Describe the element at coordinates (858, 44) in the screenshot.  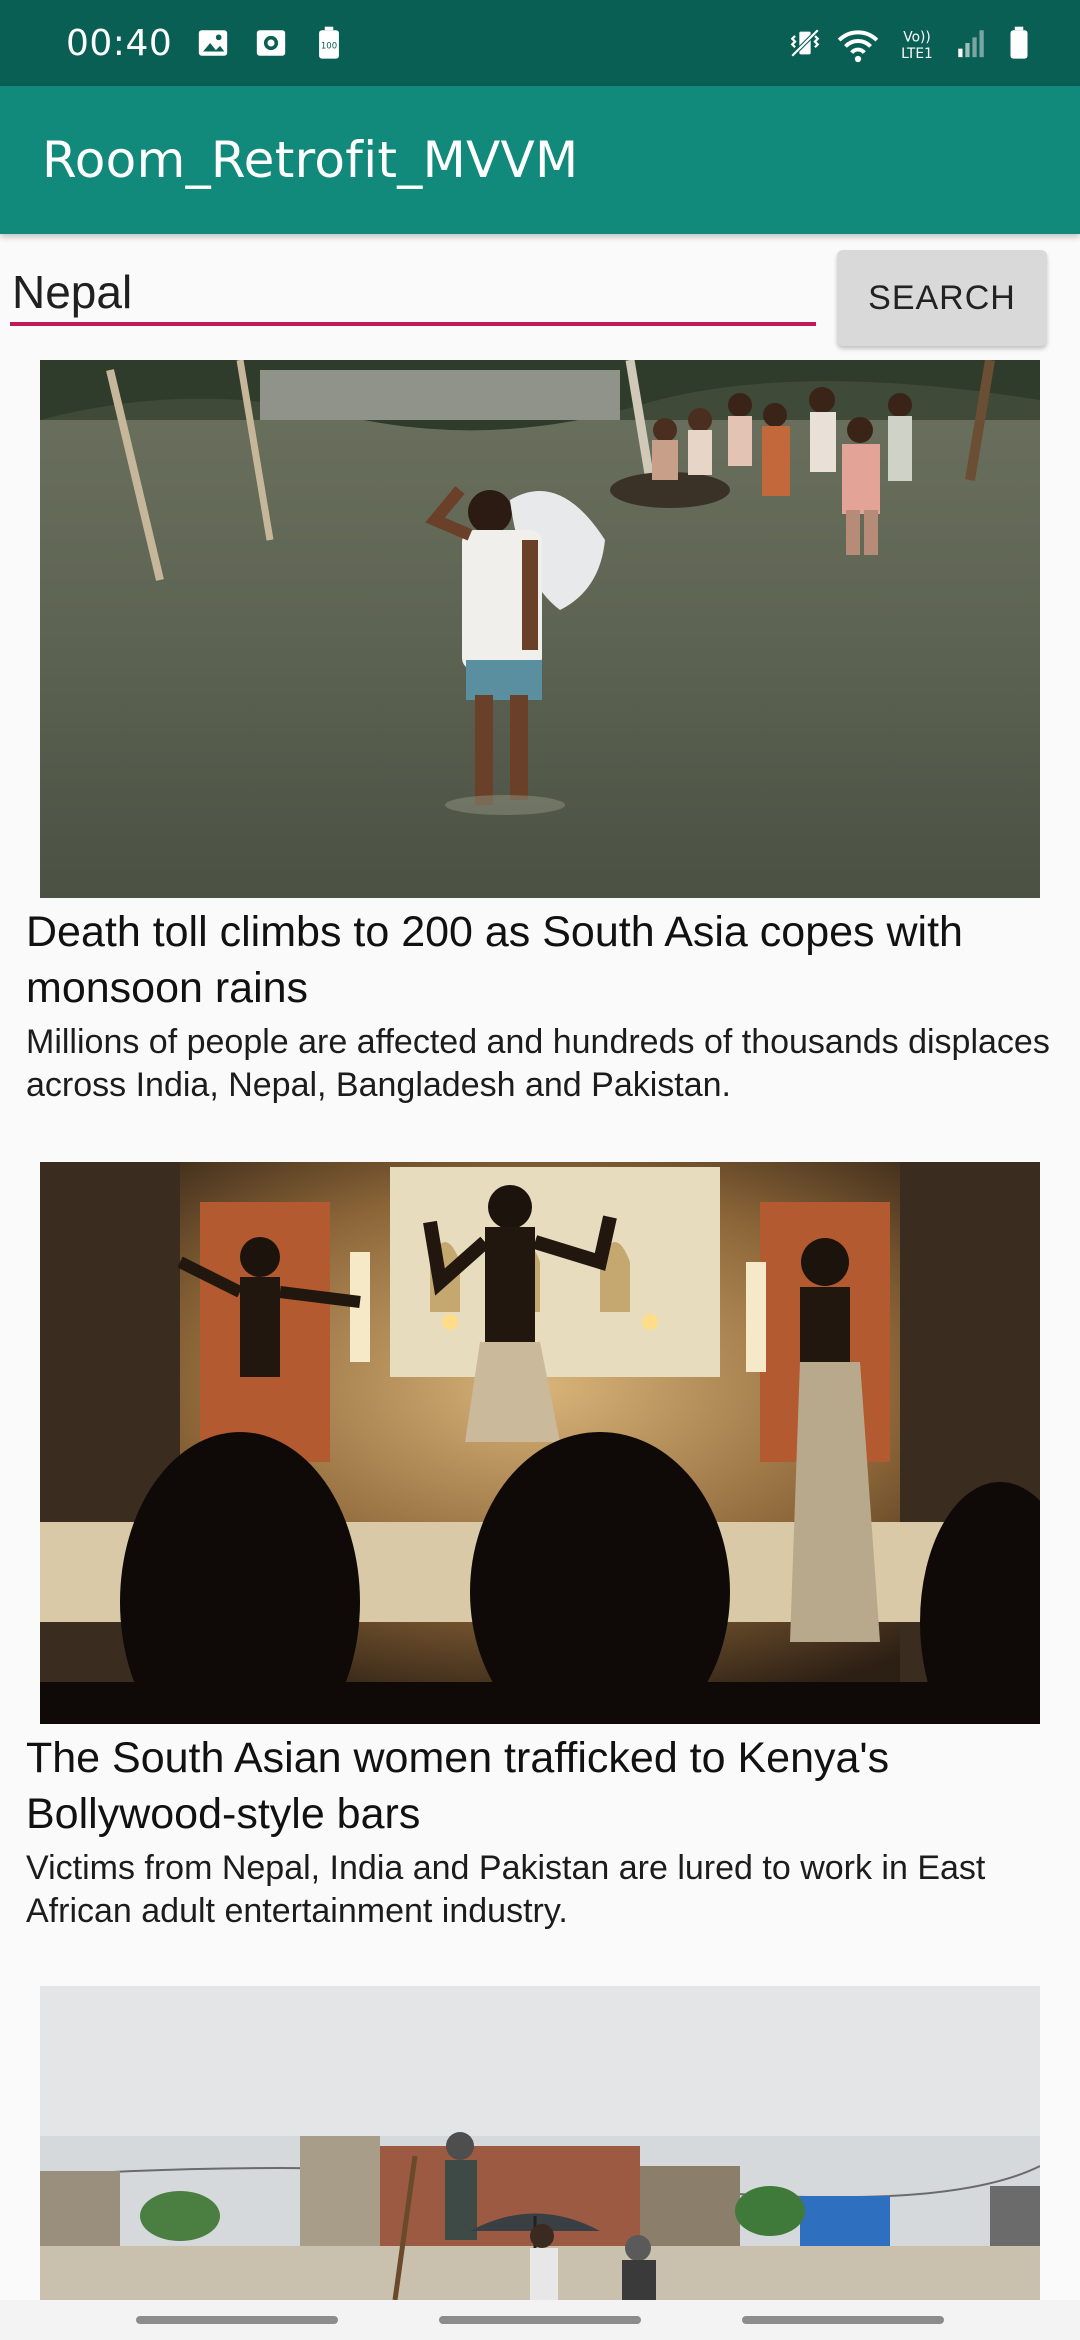
I see `wifi-icon` at that location.